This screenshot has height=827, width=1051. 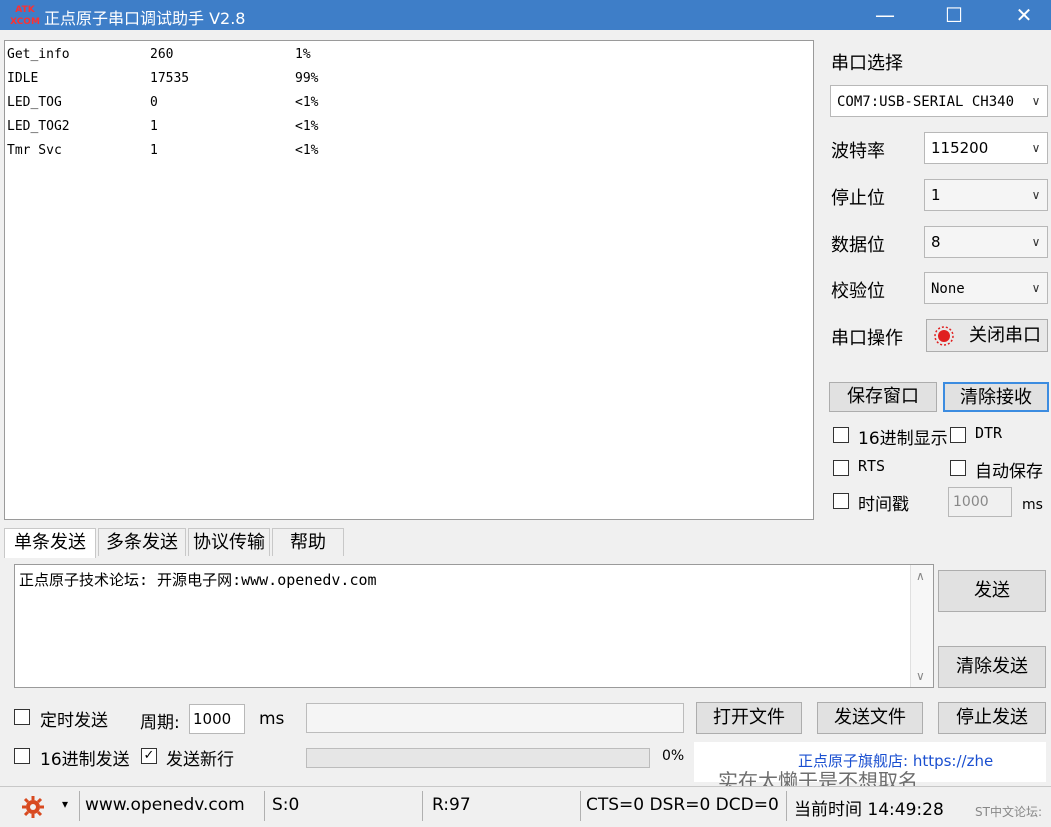 What do you see at coordinates (903, 439) in the screenshot?
I see `hex-display-label: 16进制显示` at bounding box center [903, 439].